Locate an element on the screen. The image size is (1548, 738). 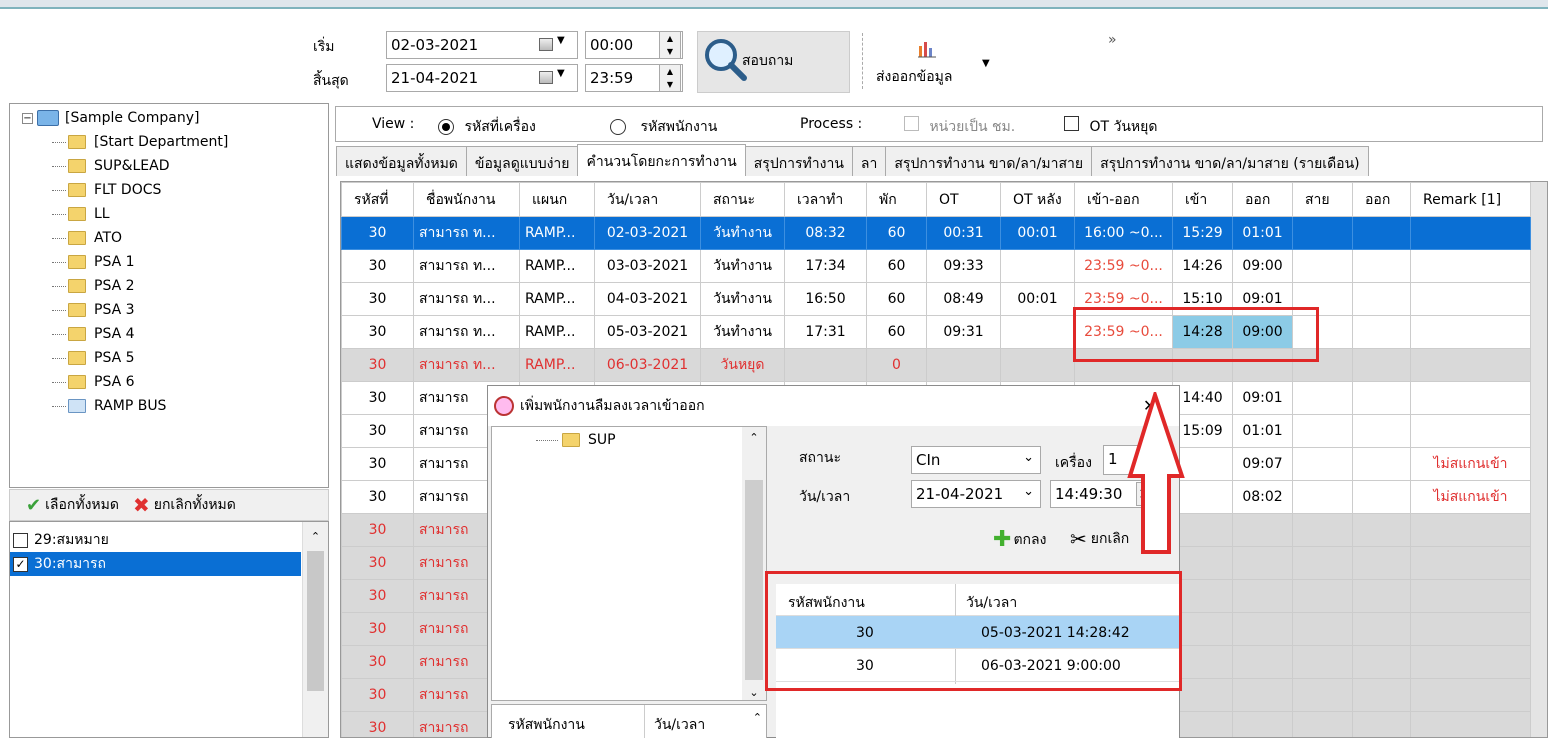
status-label: สถานะ is located at coordinates (820, 458).